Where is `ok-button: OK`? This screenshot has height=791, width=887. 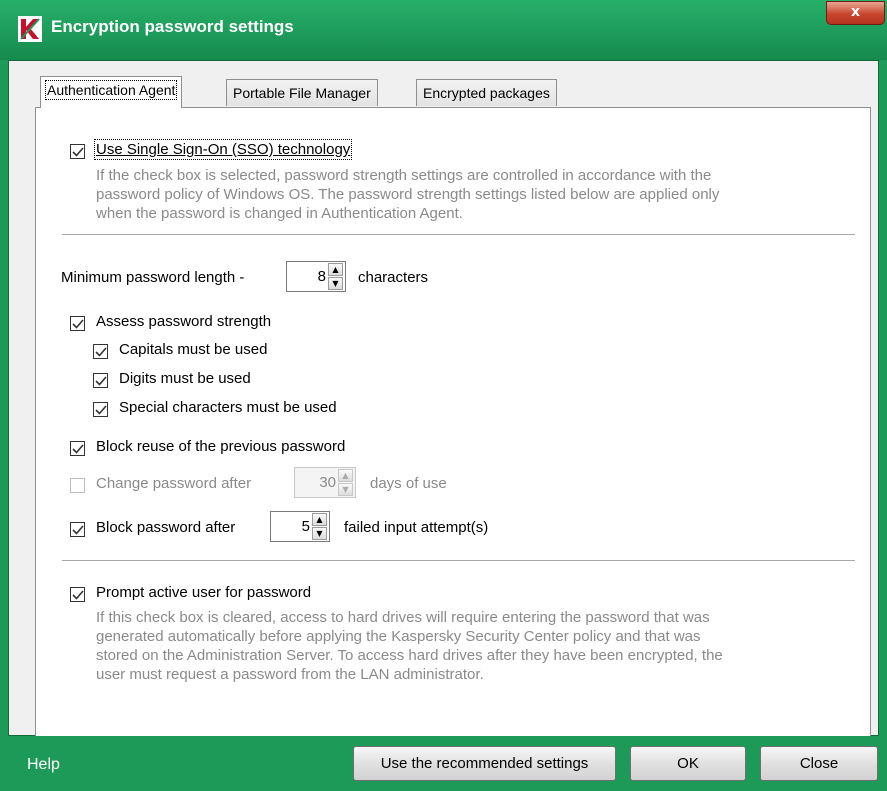 ok-button: OK is located at coordinates (688, 763).